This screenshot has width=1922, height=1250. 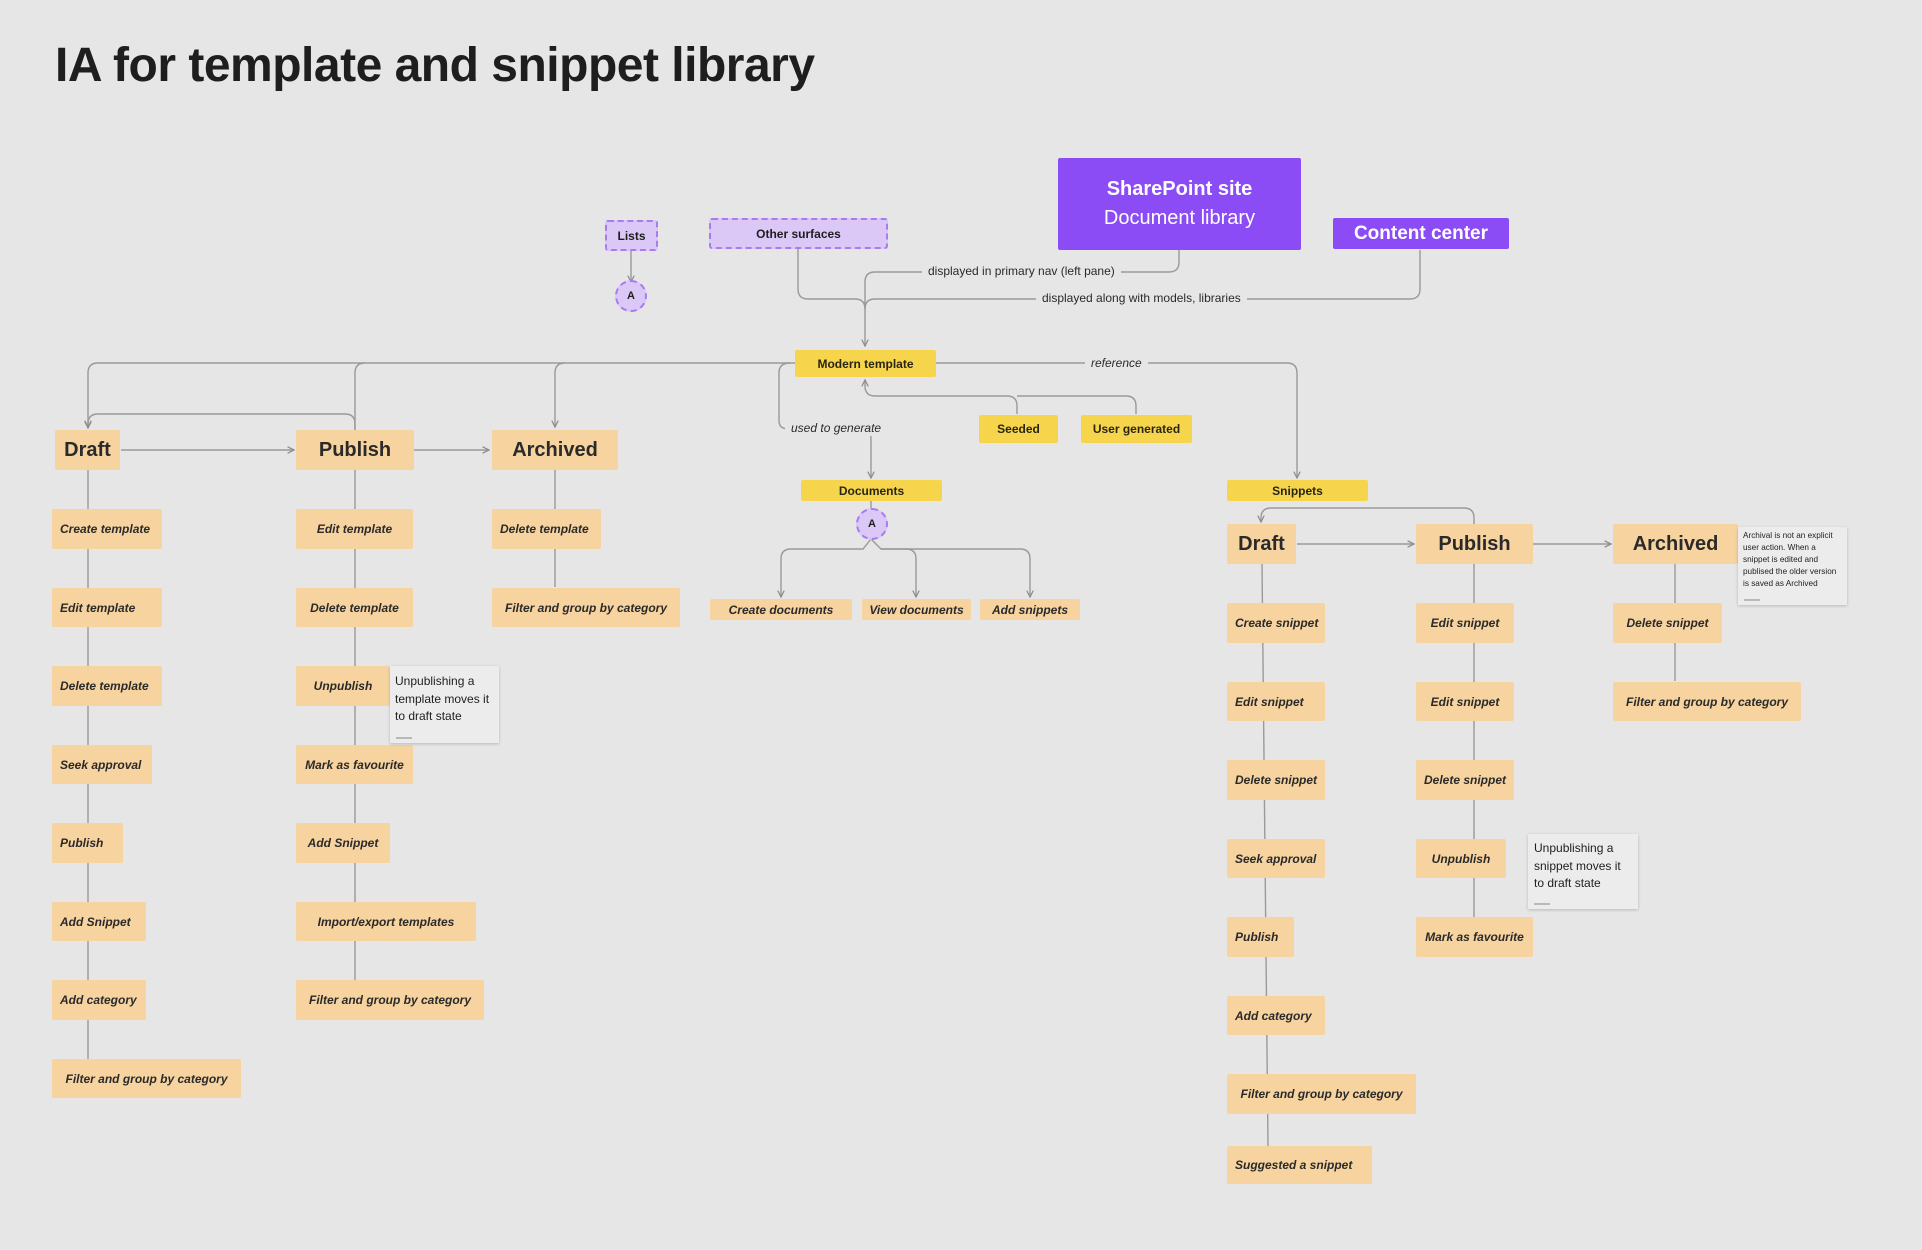 What do you see at coordinates (1465, 780) in the screenshot?
I see `snippet-publish-action: Delete snippet` at bounding box center [1465, 780].